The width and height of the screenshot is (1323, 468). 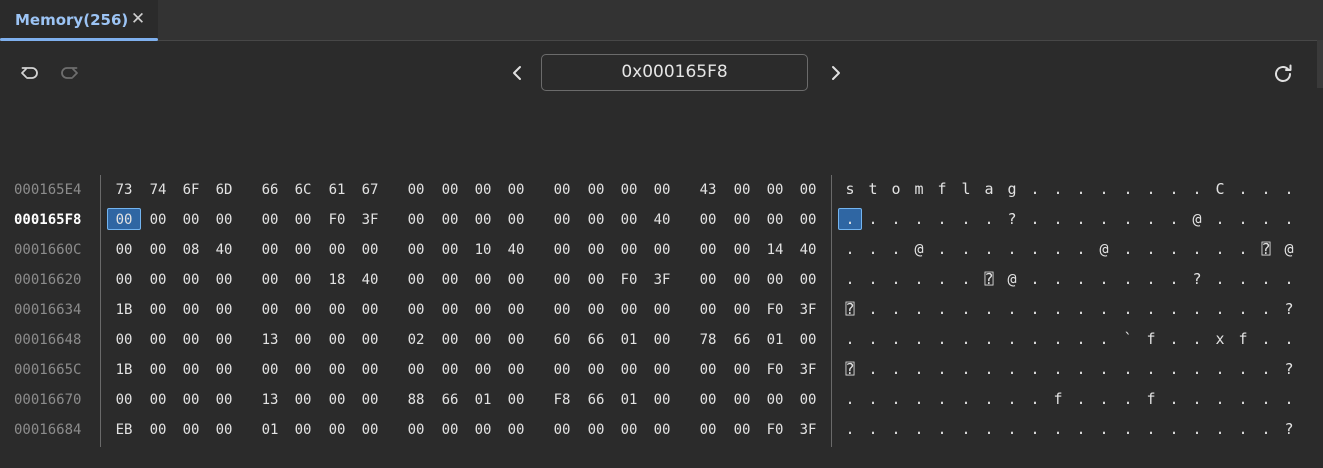 What do you see at coordinates (1220, 339) in the screenshot?
I see `ascii-char: x` at bounding box center [1220, 339].